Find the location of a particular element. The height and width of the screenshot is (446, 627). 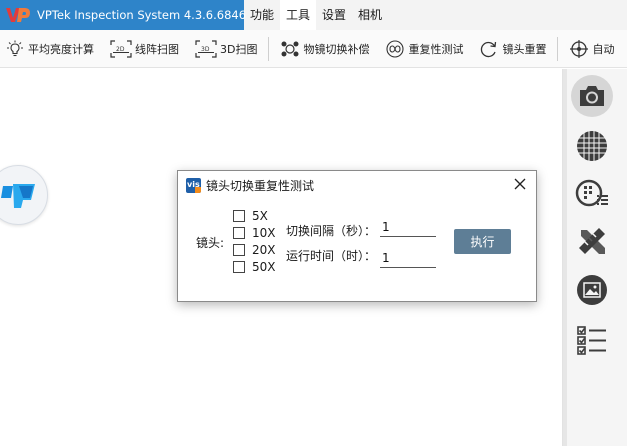

close-icon is located at coordinates (520, 184).